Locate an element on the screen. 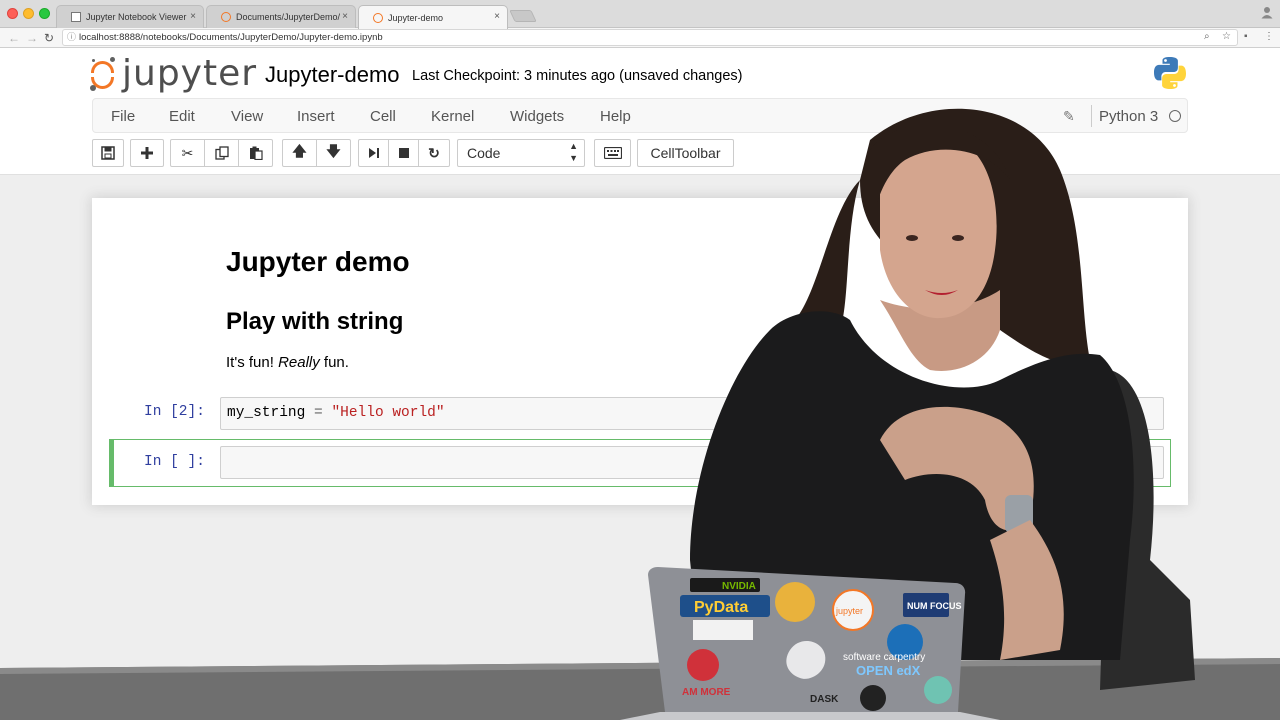 This screenshot has height=720, width=1280. paste-icon is located at coordinates (256, 153).